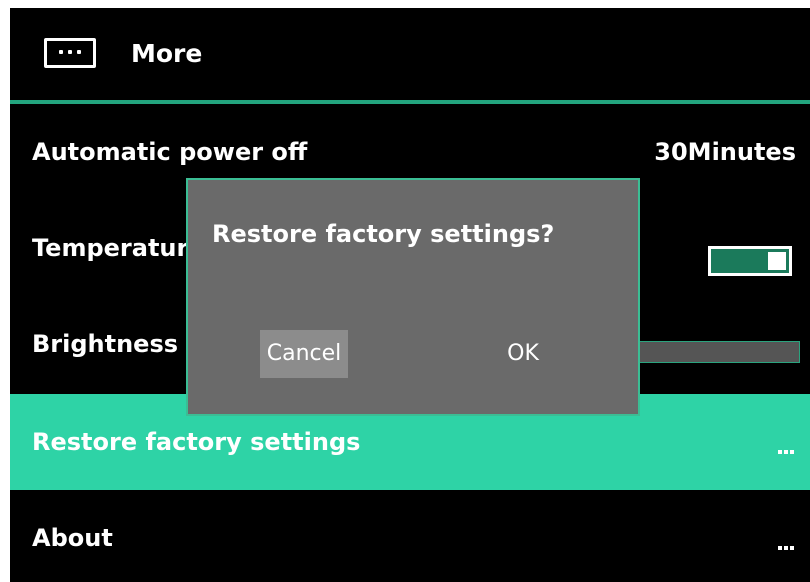  What do you see at coordinates (725, 152) in the screenshot?
I see `setting-value: 30Minutes` at bounding box center [725, 152].